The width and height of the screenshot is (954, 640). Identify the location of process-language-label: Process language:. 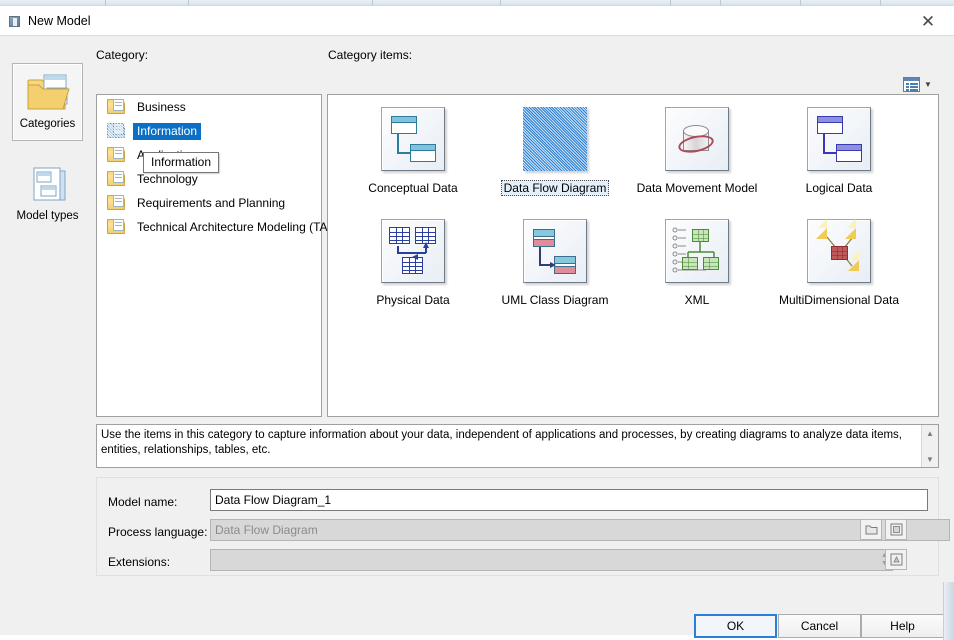
(158, 532).